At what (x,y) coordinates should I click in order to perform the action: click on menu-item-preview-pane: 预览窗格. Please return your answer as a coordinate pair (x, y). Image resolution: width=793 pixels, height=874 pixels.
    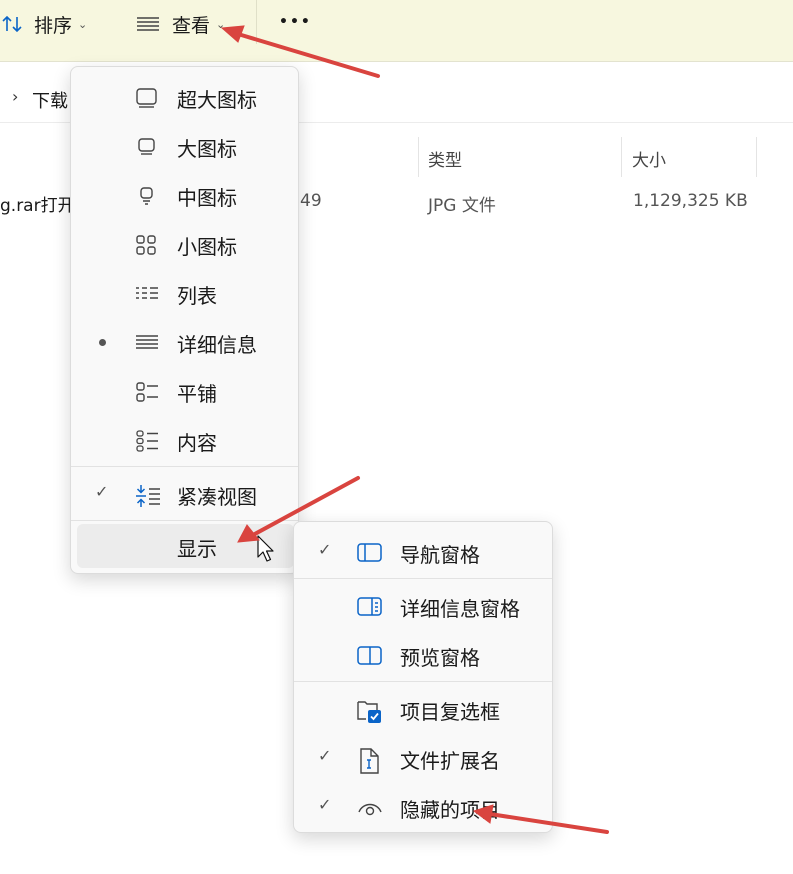
    Looking at the image, I should click on (423, 655).